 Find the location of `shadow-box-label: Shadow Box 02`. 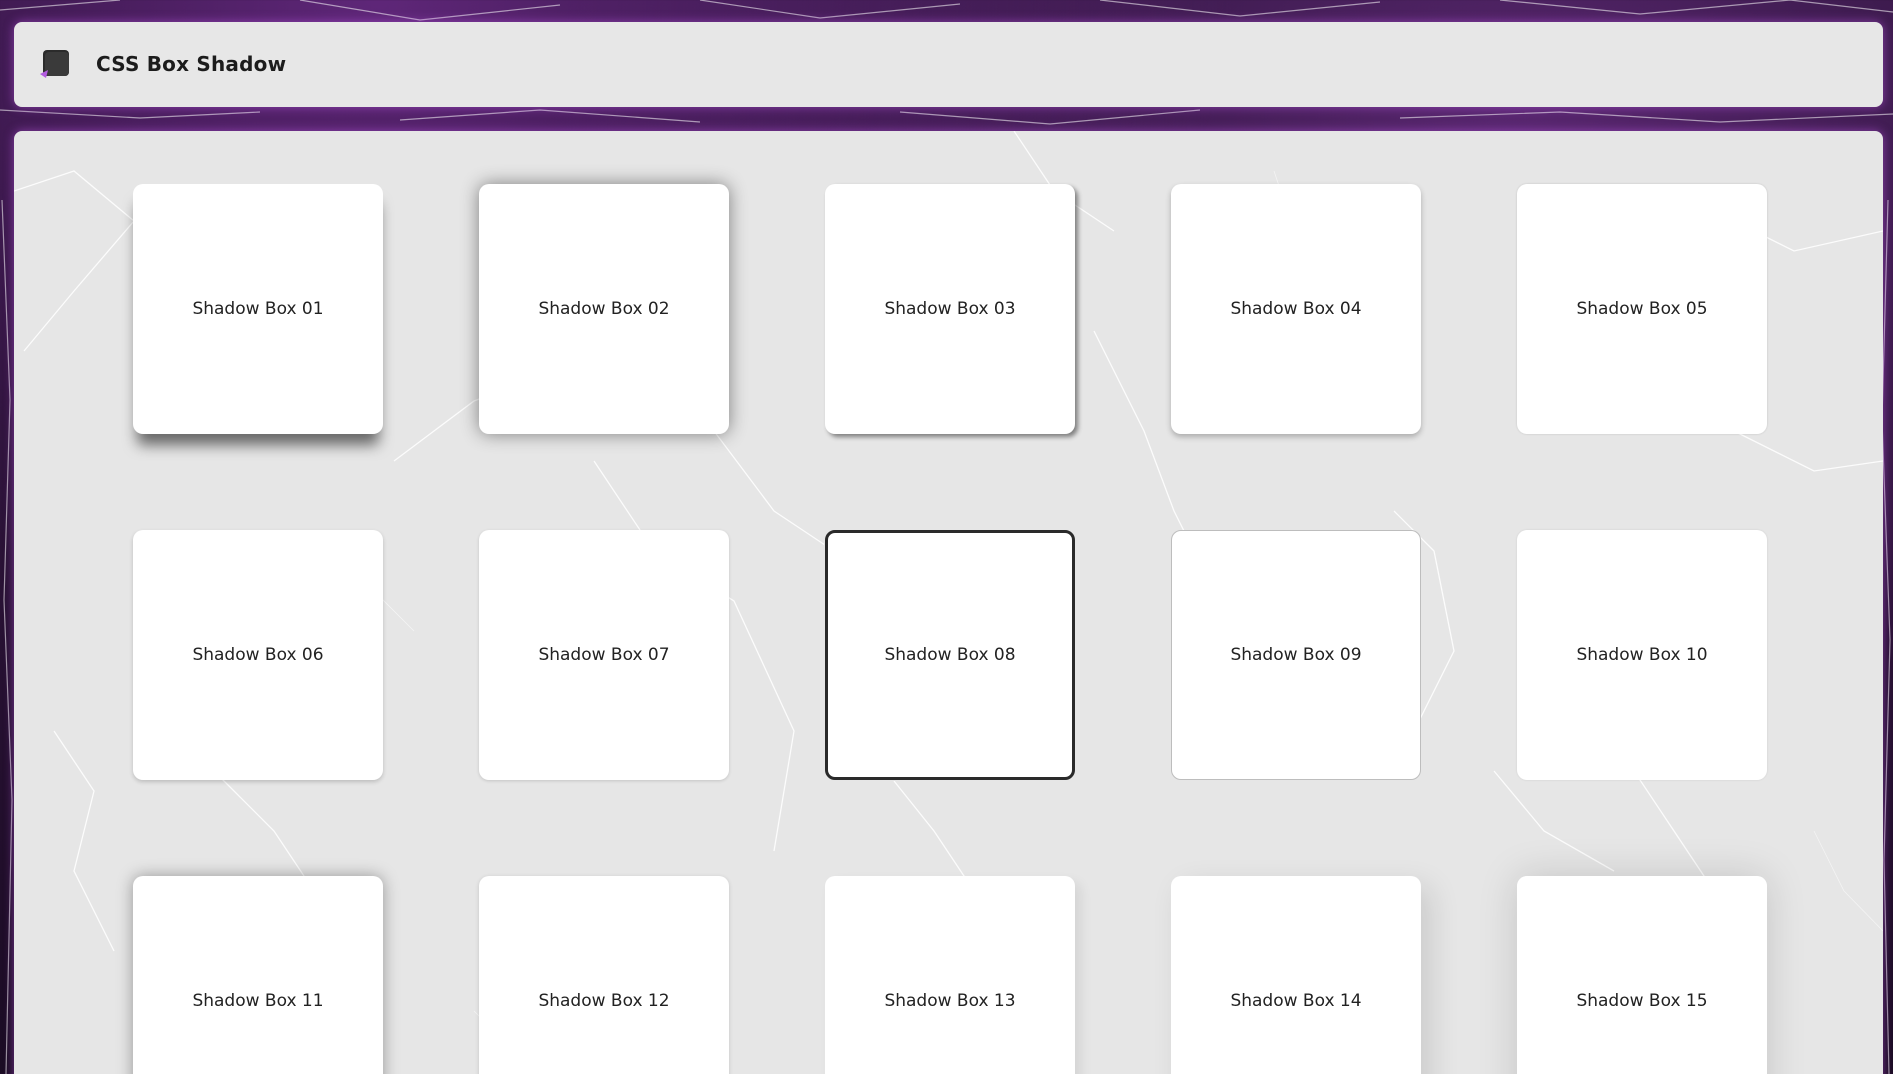

shadow-box-label: Shadow Box 02 is located at coordinates (604, 309).